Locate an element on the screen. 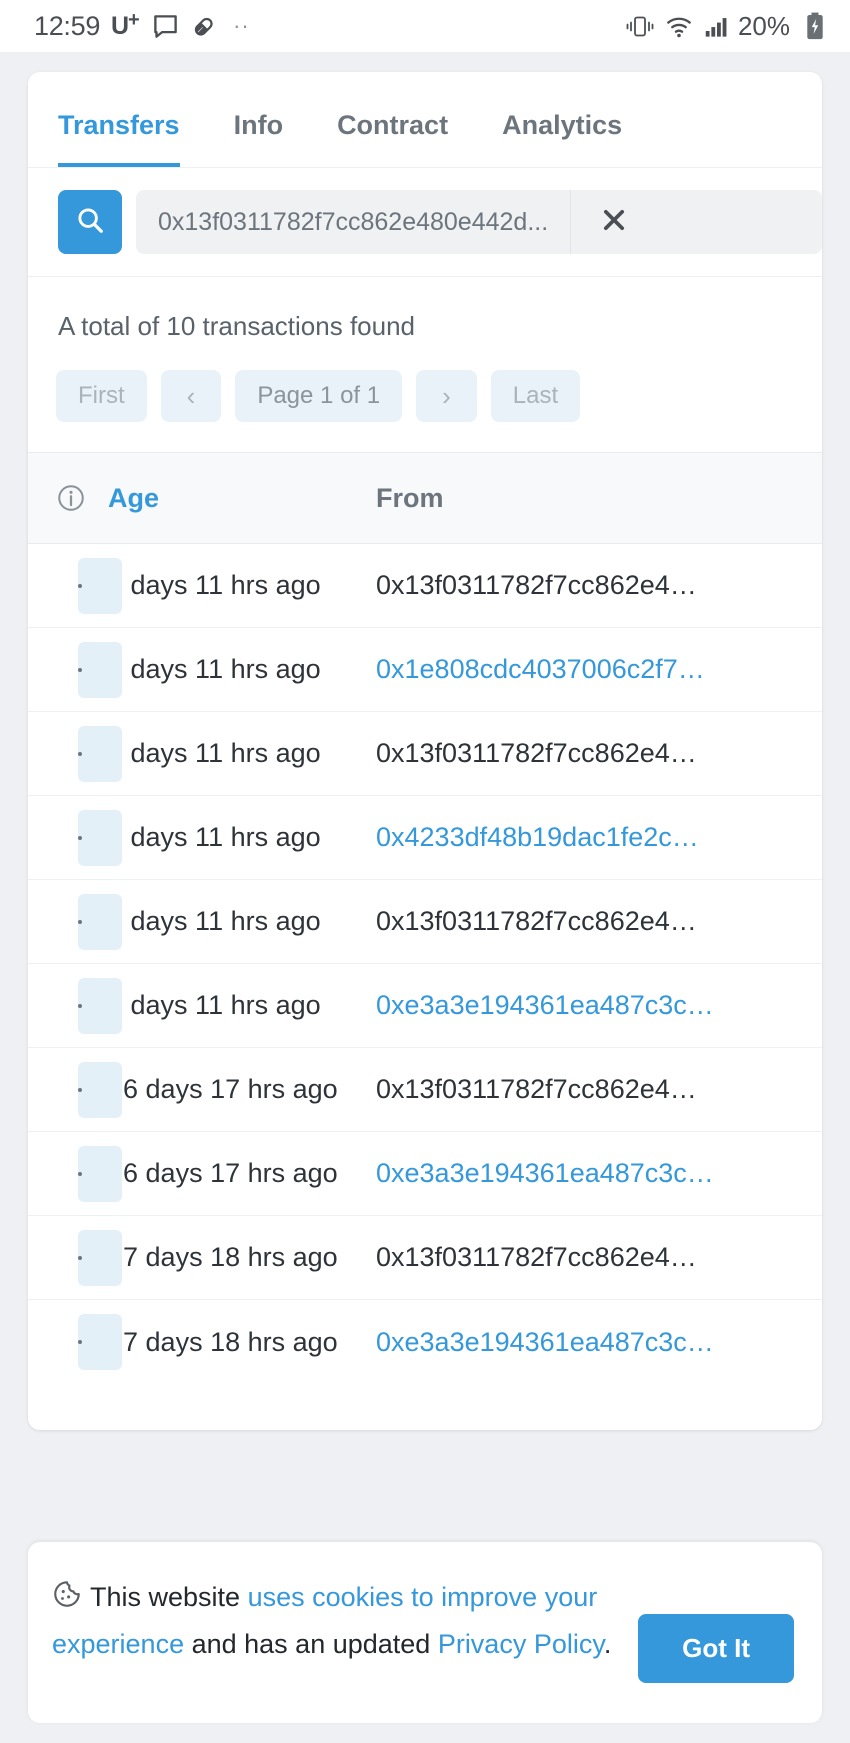 The image size is (850, 1743). pagination: First ‹ Page 1 of 1 › Last is located at coordinates (425, 397).